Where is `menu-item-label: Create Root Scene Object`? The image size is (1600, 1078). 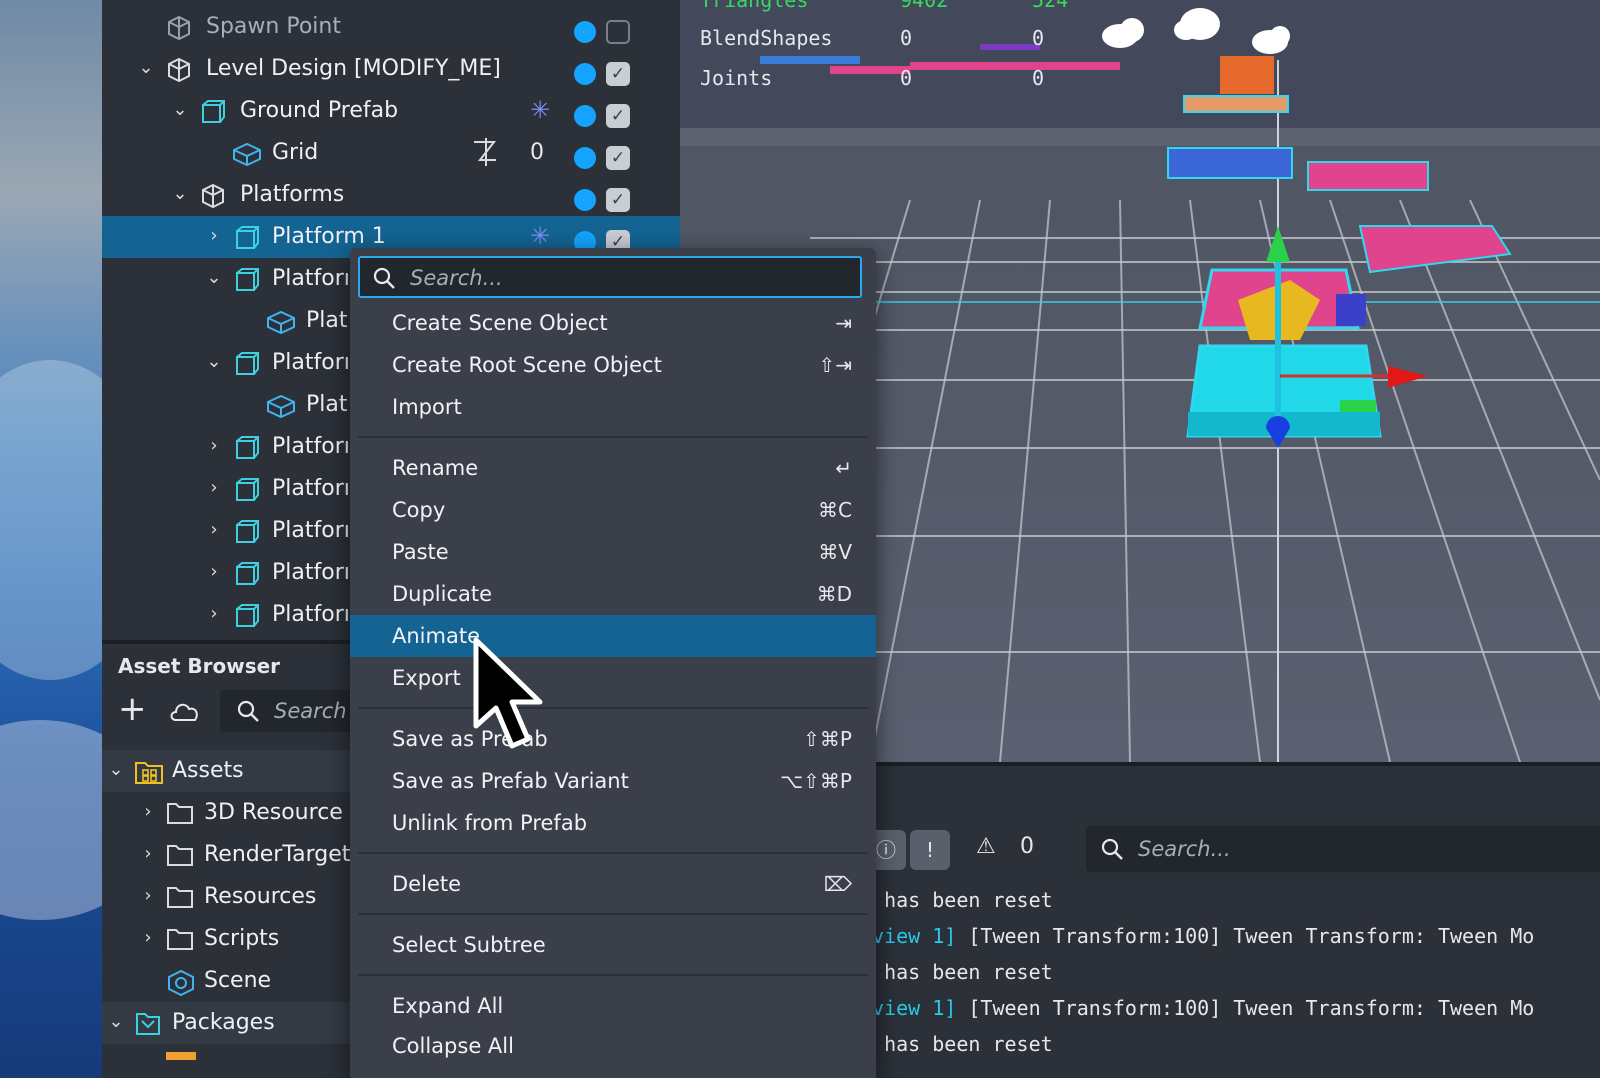
menu-item-label: Create Root Scene Object is located at coordinates (527, 365).